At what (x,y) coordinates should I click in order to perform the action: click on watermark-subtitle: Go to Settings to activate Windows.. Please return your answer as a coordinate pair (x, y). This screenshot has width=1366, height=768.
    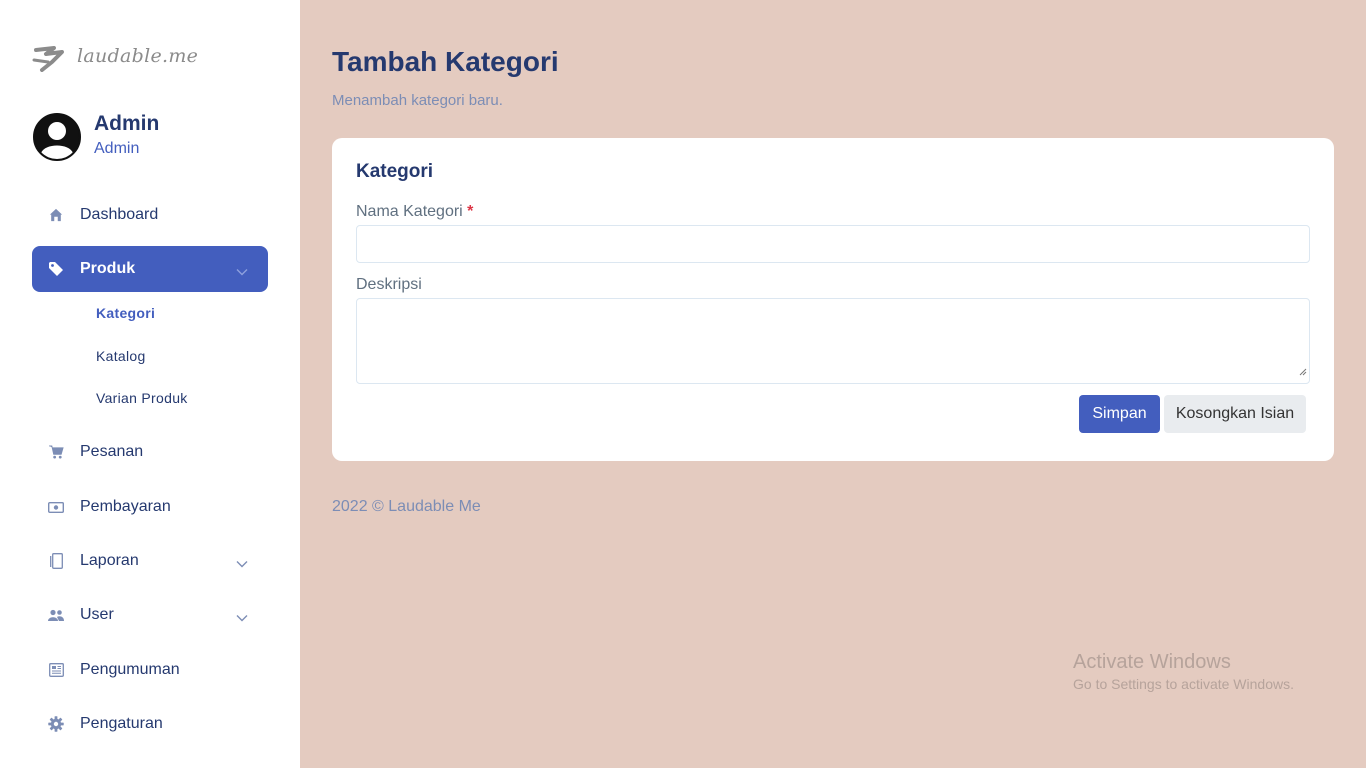
    Looking at the image, I should click on (1183, 684).